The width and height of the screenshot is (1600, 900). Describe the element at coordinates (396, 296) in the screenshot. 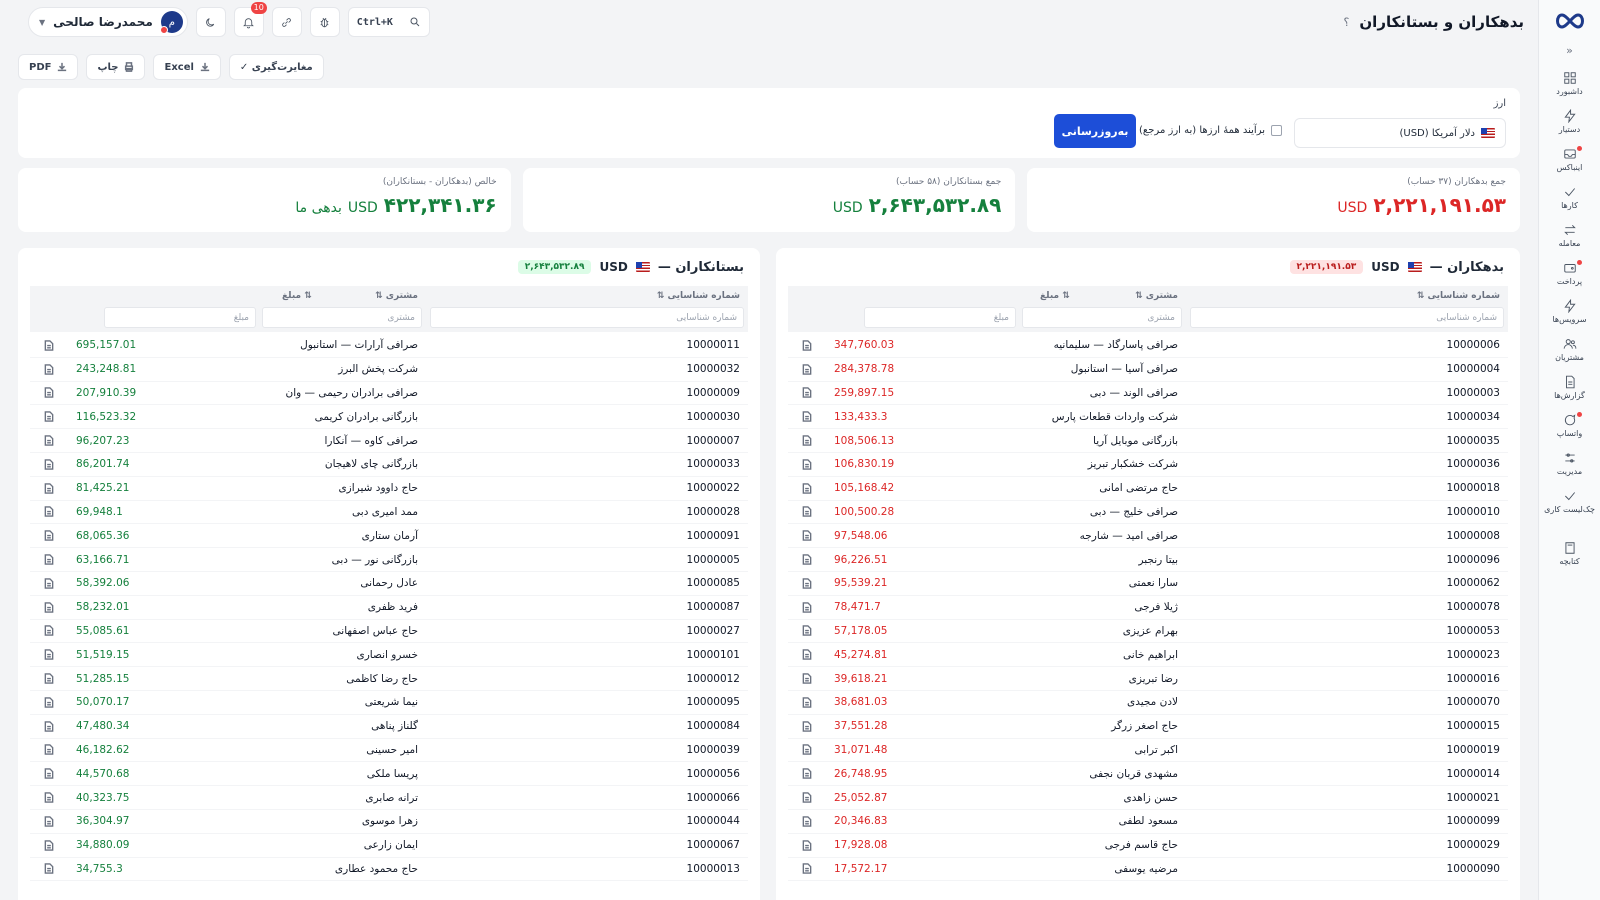

I see `customer-column-header: مشتری ⇅` at that location.